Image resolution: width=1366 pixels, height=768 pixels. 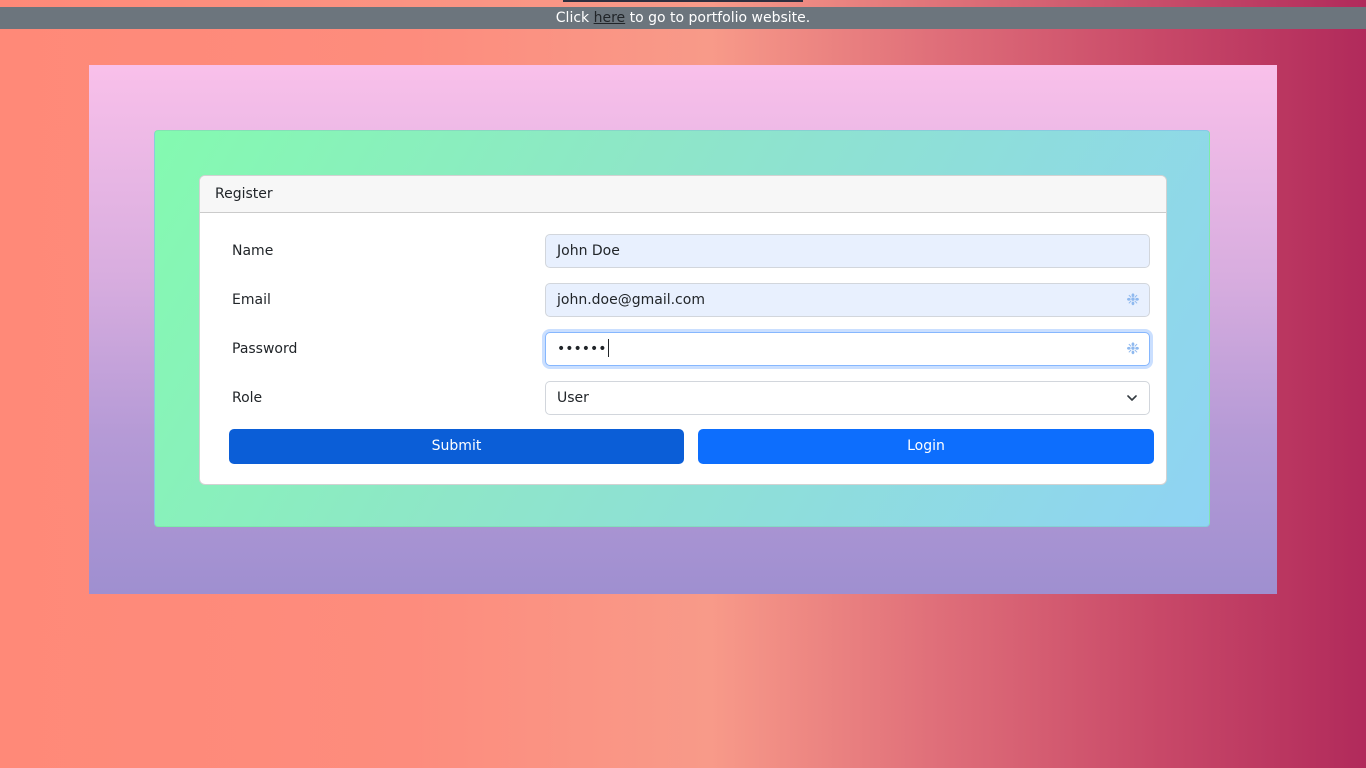 What do you see at coordinates (631, 300) in the screenshot?
I see `email-value: john.doe@gmail.com` at bounding box center [631, 300].